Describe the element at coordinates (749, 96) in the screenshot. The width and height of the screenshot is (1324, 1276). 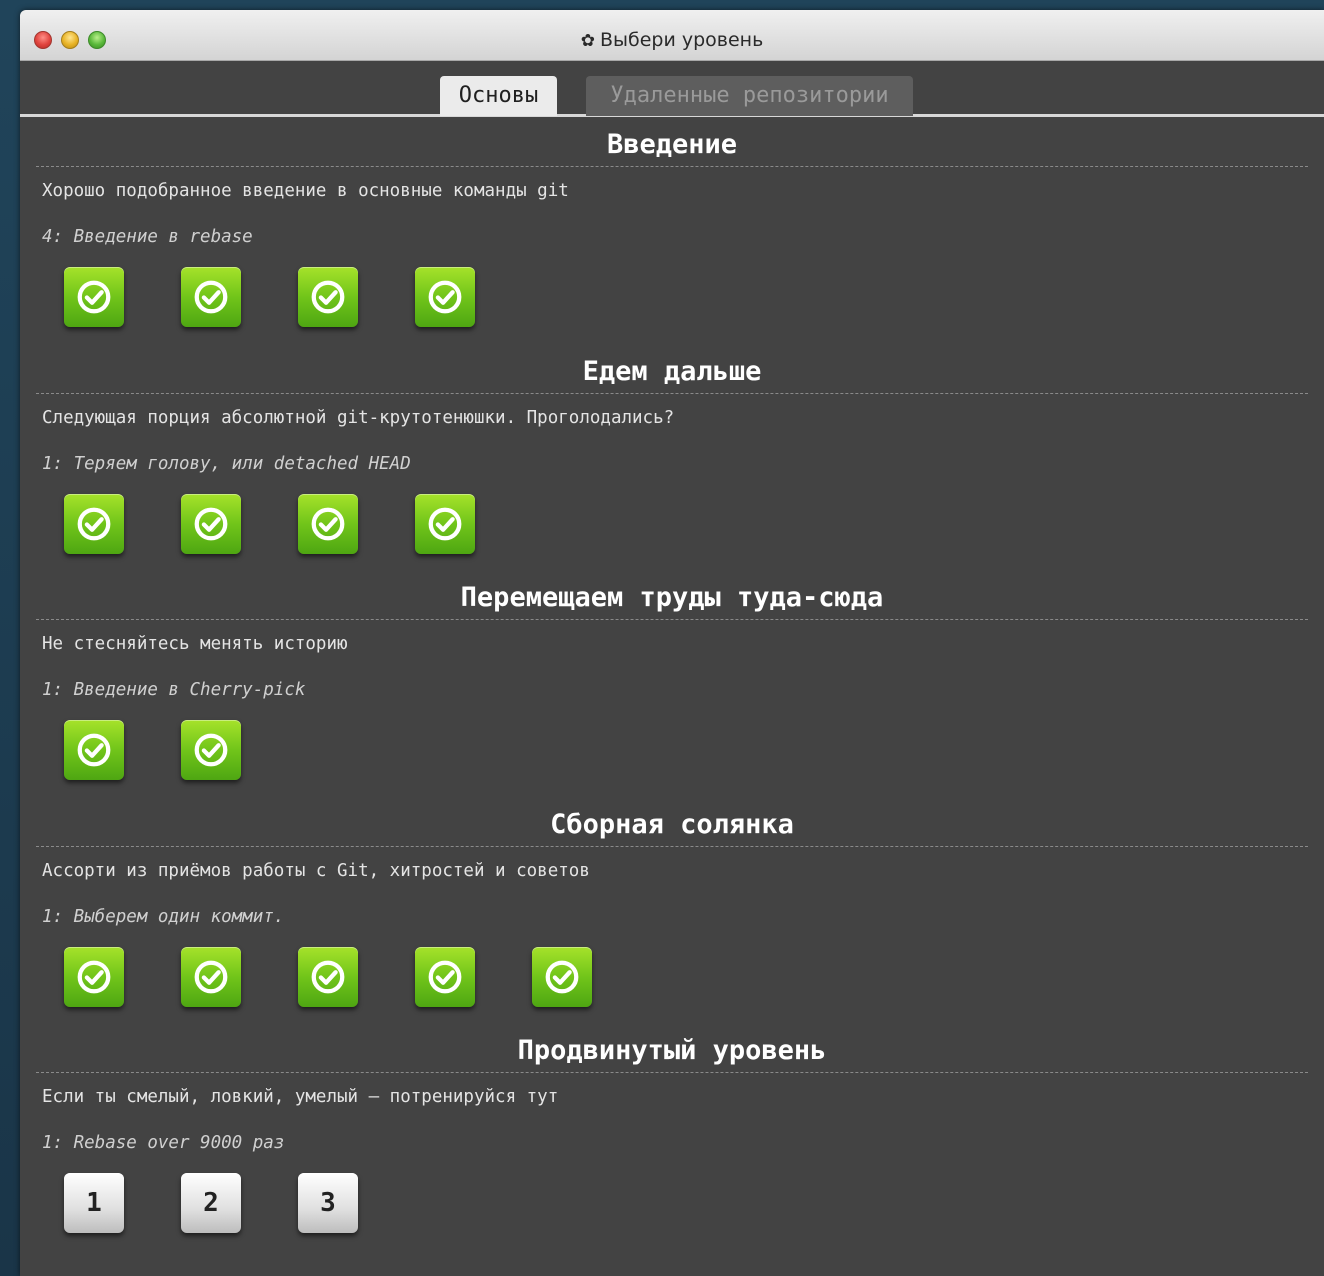
I see `tab-remote-repositories: Удаленные репозитории` at that location.